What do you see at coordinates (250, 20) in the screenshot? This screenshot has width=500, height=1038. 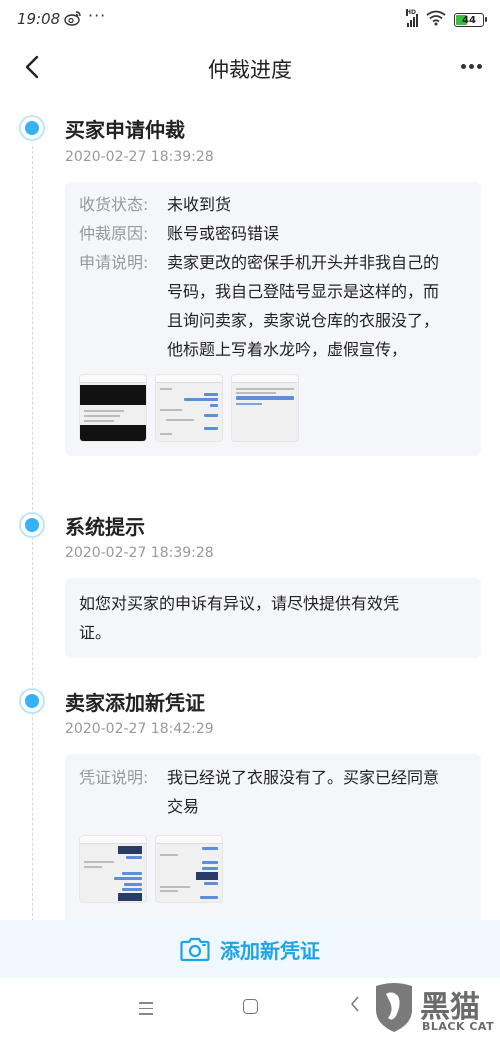 I see `status-bar: 19:08 ··· HD 44` at bounding box center [250, 20].